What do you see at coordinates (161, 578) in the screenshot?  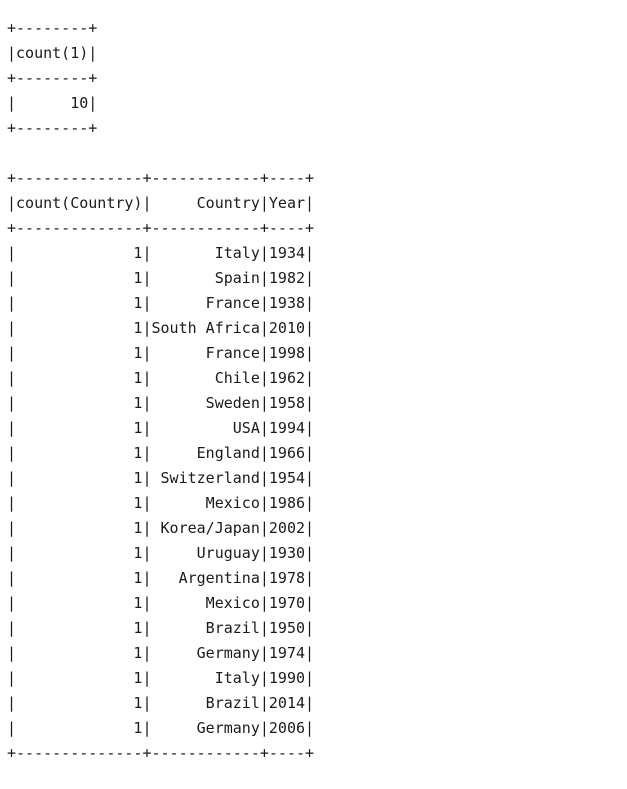 I see `table-row: | 1| Argentina|1978|` at bounding box center [161, 578].